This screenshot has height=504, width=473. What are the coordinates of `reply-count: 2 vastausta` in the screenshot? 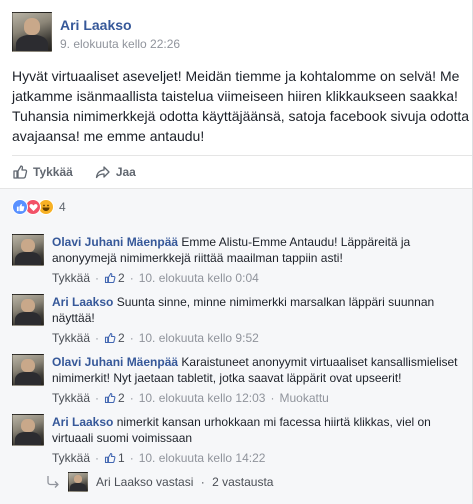 It's located at (243, 482).